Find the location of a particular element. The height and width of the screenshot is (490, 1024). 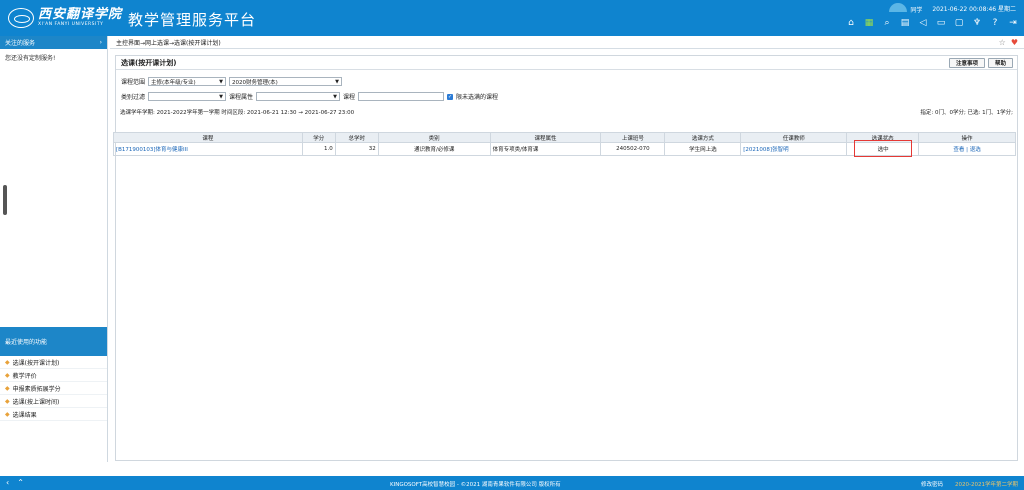

limit-unfilled-checkbox: ✓ is located at coordinates (450, 96).